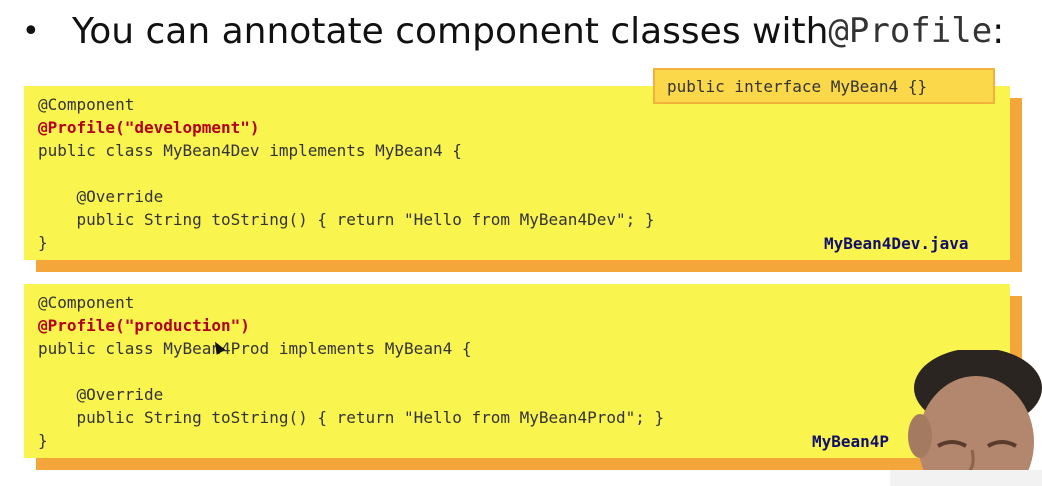 Image resolution: width=1042 pixels, height=486 pixels. What do you see at coordinates (824, 86) in the screenshot?
I see `interface-callout: public interface MyBean4 {}` at bounding box center [824, 86].